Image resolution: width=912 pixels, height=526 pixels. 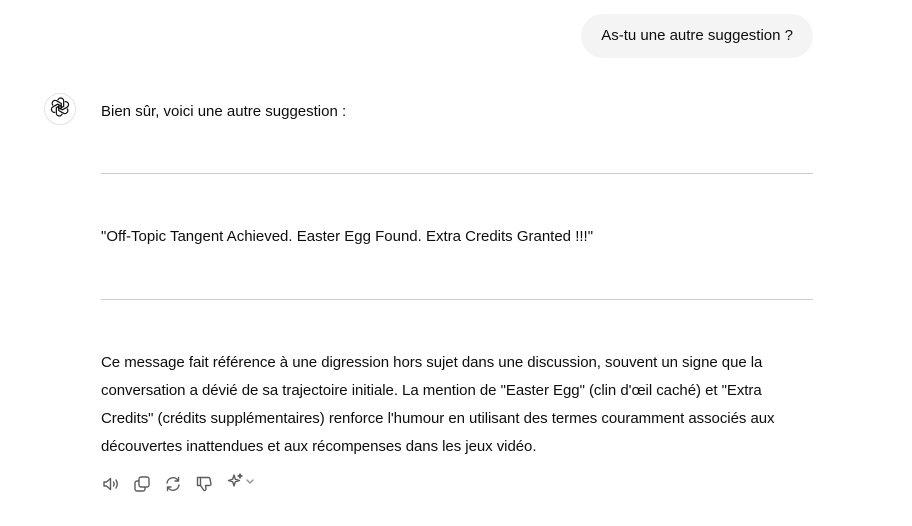 I want to click on copy-button, so click(x=142, y=484).